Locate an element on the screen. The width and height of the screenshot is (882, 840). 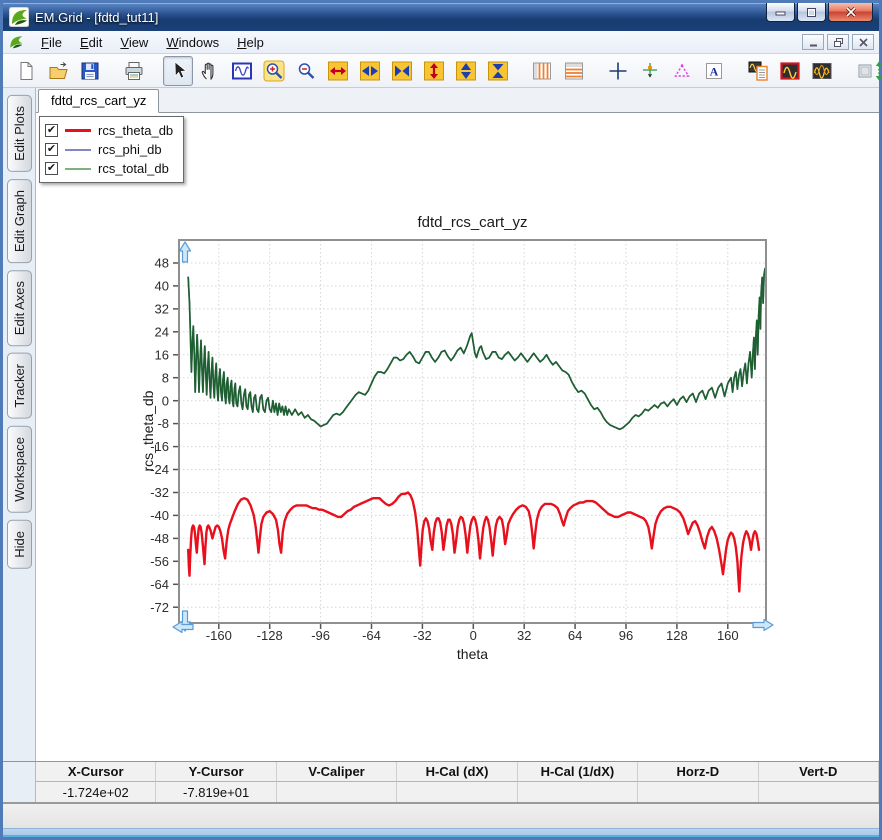
overlay-graphs-button is located at coordinates (822, 71).